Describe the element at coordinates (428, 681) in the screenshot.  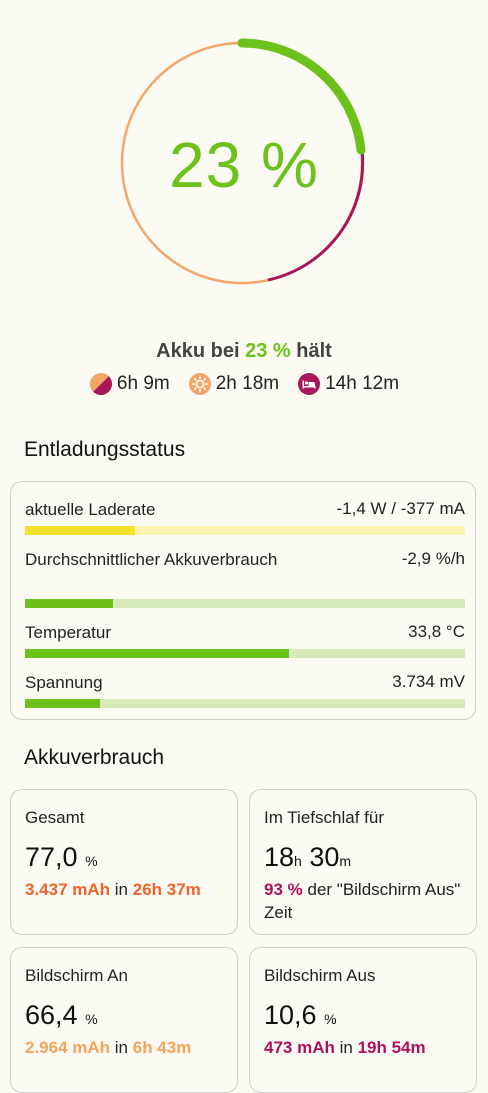
I see `stat-value: 3.734 mV` at that location.